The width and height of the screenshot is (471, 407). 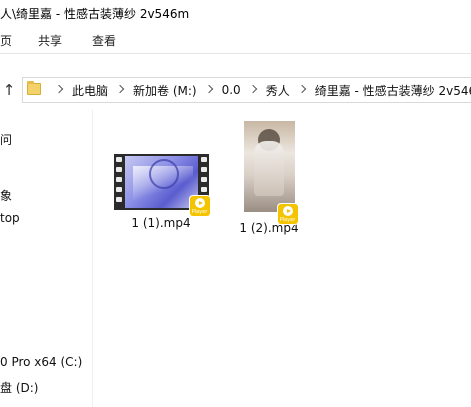 I want to click on crumb-current-folder: 绮里嘉 - 性感古装薄纱 2v546m, so click(x=393, y=90).